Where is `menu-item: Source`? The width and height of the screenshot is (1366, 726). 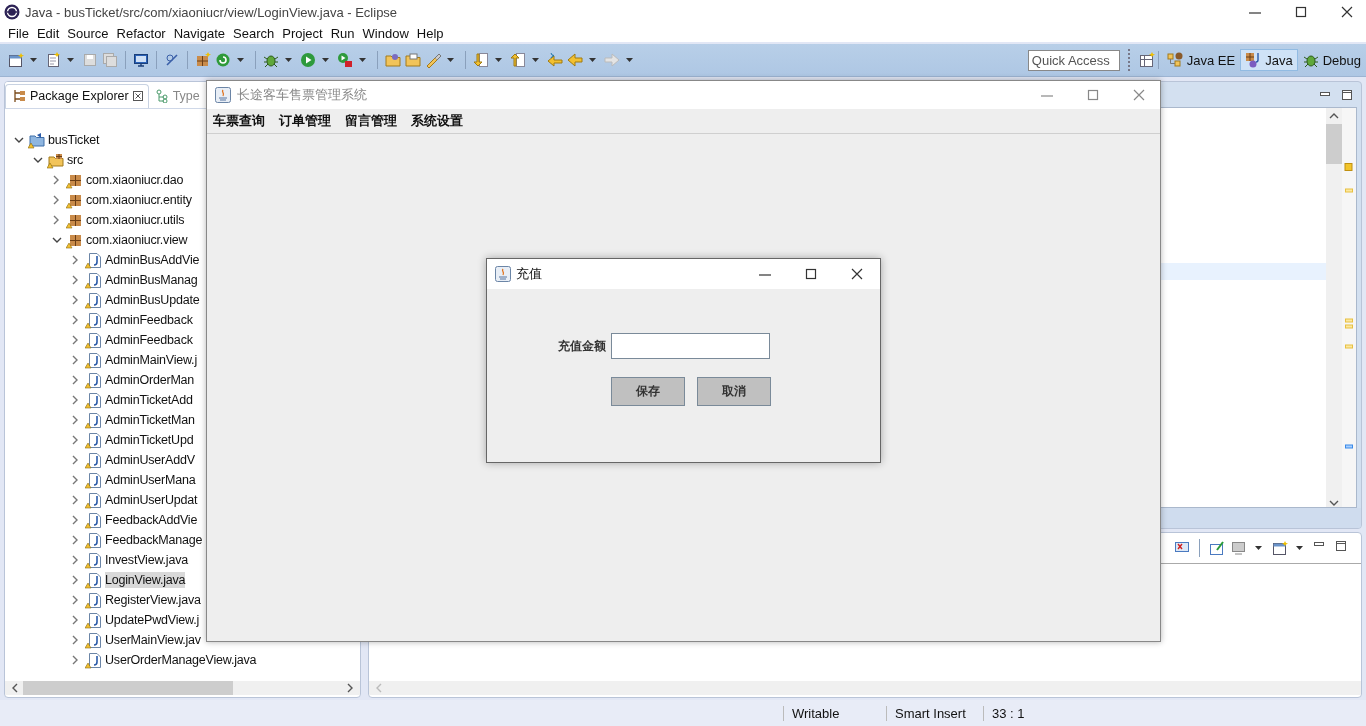 menu-item: Source is located at coordinates (90, 33).